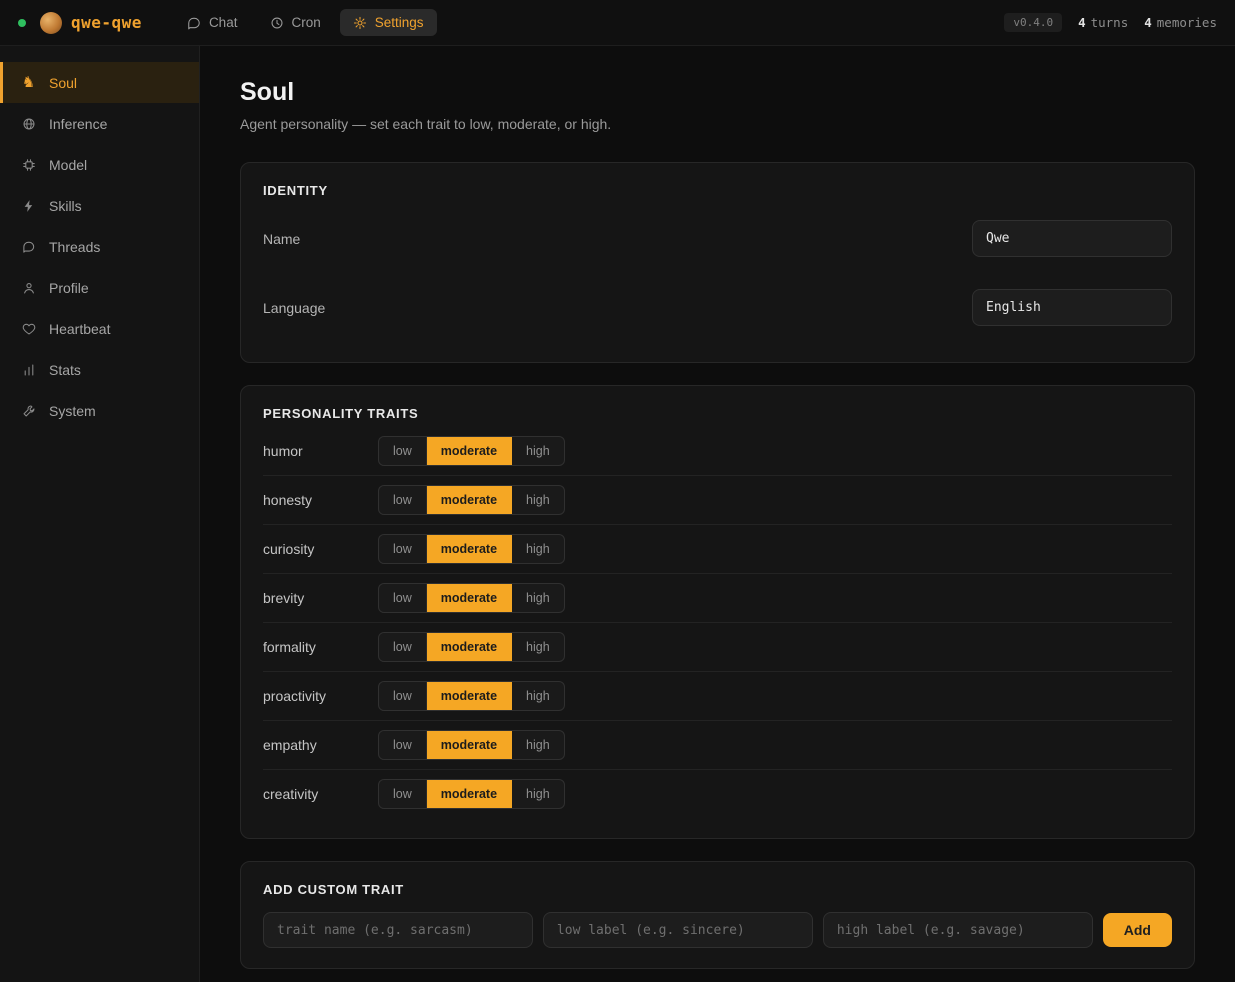  What do you see at coordinates (99, 82) in the screenshot?
I see `sidebar-item-soul: ♞ Soul` at bounding box center [99, 82].